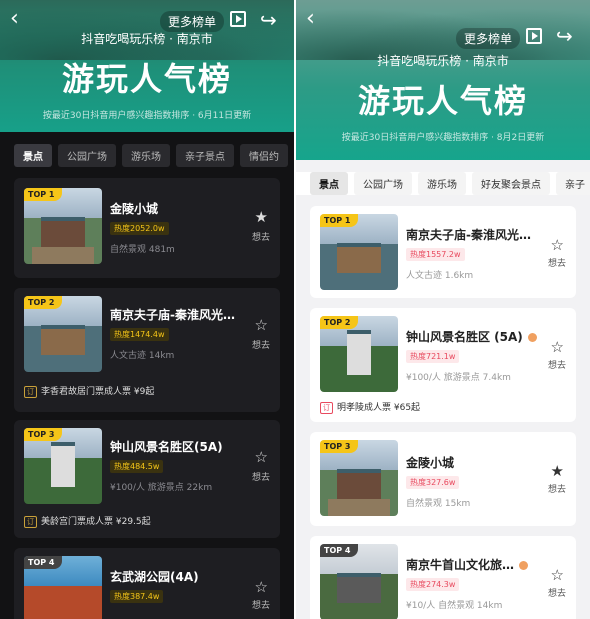 Image resolution: width=590 pixels, height=619 pixels. What do you see at coordinates (166, 447) in the screenshot?
I see `attraction-name: 钟山风景名胜区(5A)` at bounding box center [166, 447].